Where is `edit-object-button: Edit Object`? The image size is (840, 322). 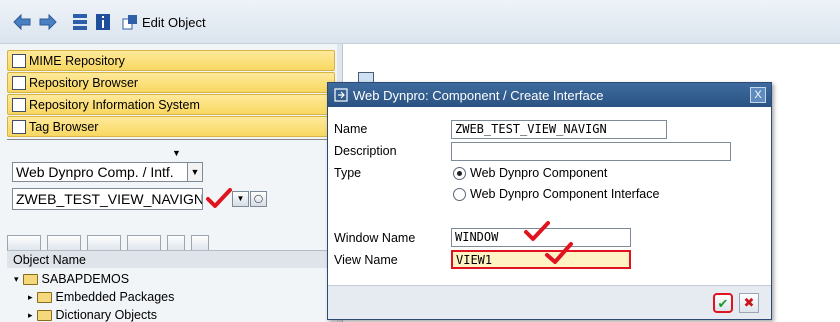
edit-object-button: Edit Object is located at coordinates (164, 22).